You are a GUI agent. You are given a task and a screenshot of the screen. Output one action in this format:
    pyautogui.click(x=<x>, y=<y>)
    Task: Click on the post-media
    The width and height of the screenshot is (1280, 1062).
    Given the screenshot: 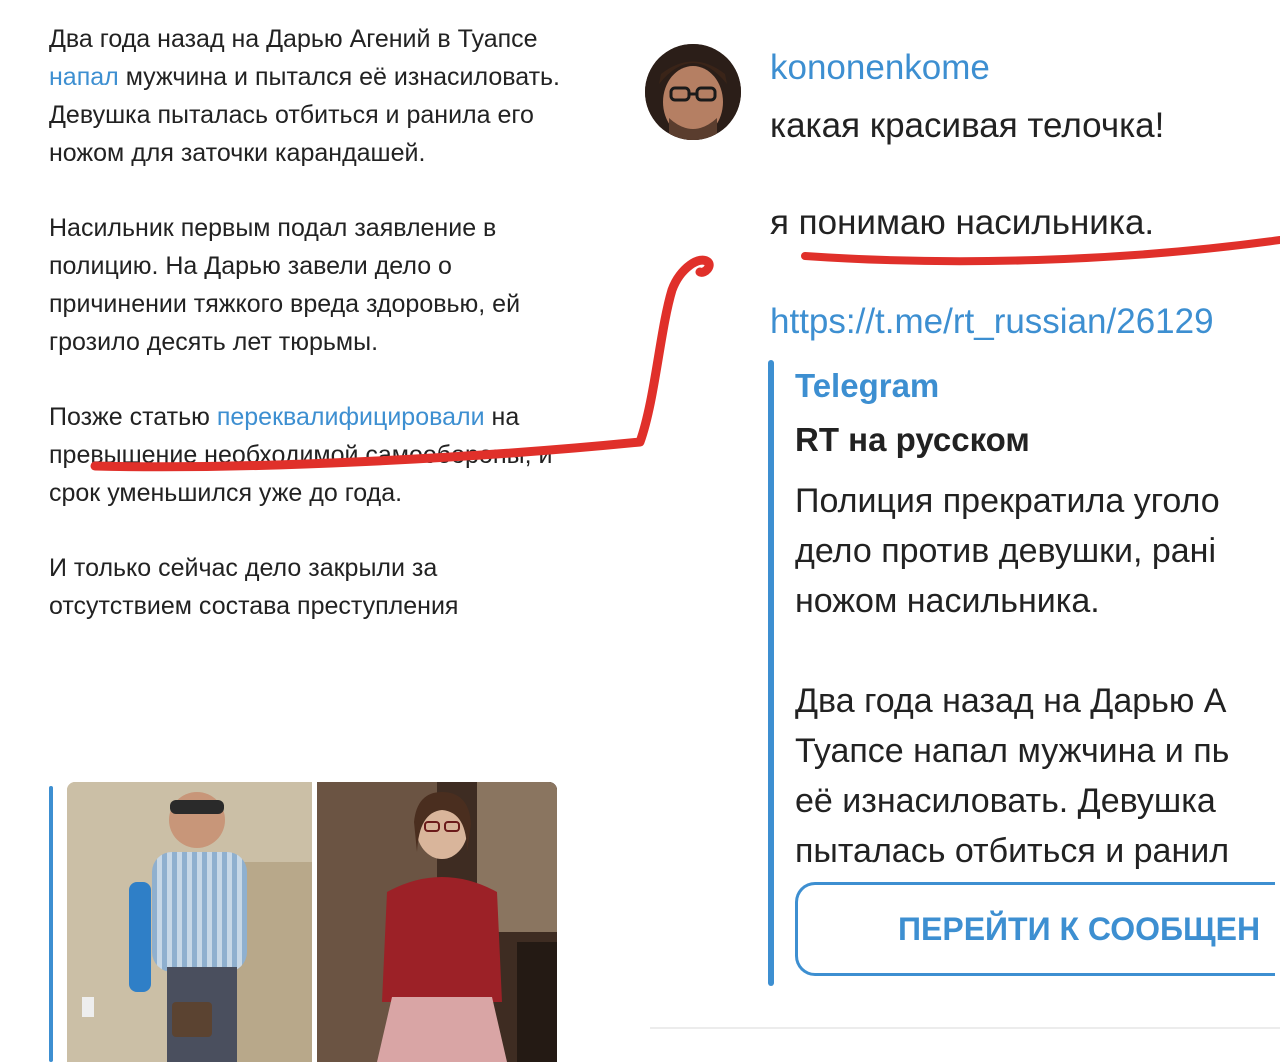 What is the action you would take?
    pyautogui.click(x=303, y=922)
    